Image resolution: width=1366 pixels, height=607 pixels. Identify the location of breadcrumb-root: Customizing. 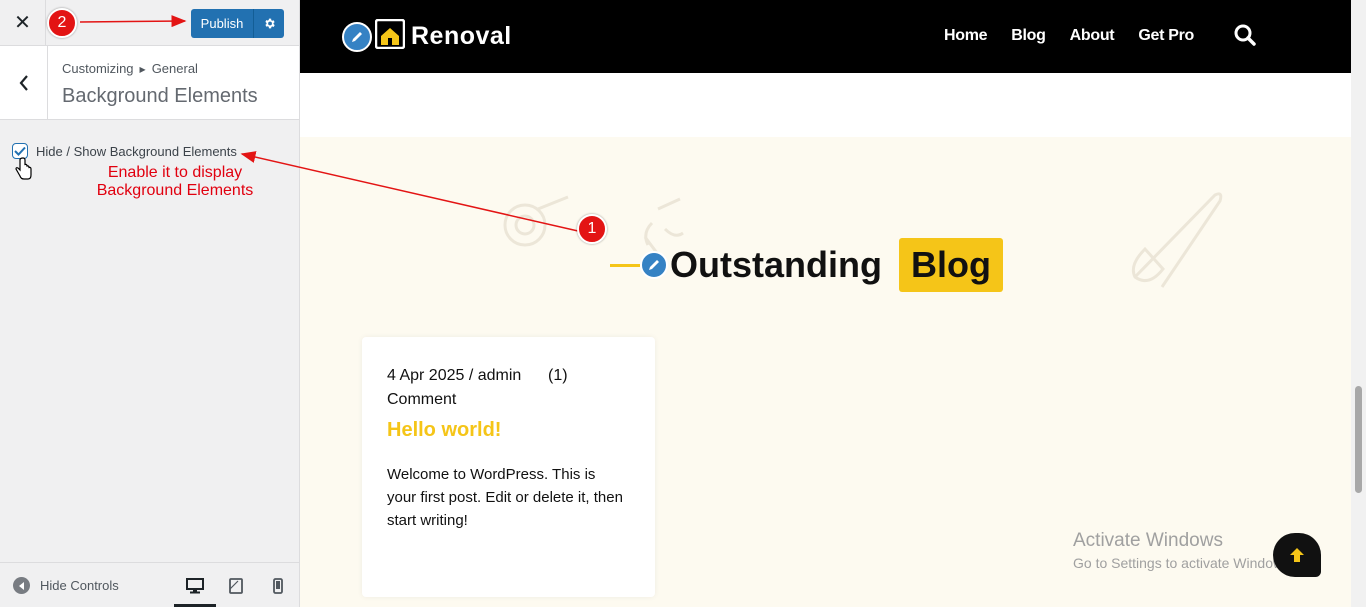
(98, 68).